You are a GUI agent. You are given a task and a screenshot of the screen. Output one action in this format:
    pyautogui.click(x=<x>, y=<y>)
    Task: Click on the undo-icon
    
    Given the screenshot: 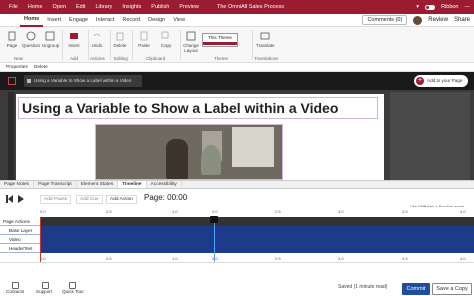 What is the action you would take?
    pyautogui.click(x=97, y=35)
    